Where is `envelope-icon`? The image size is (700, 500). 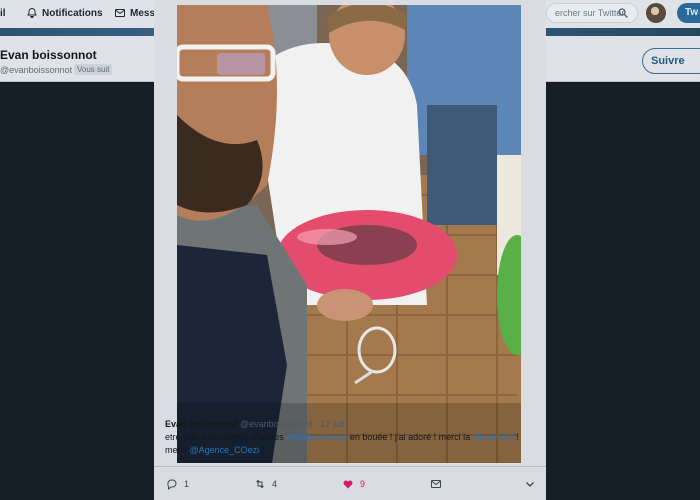 envelope-icon is located at coordinates (436, 484).